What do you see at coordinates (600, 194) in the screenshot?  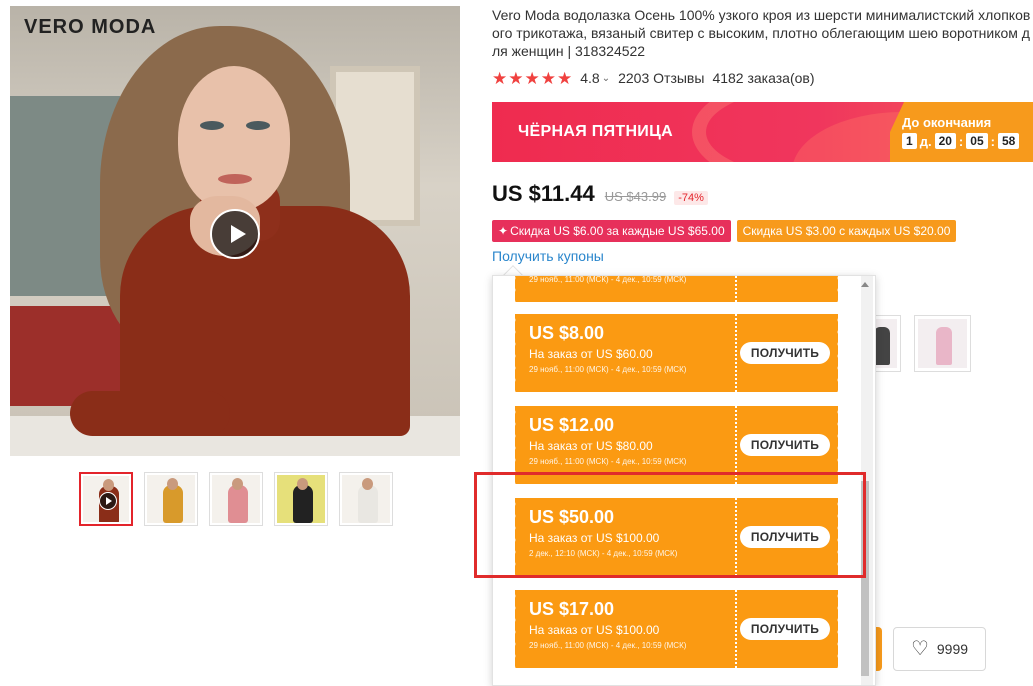 I see `price-row: US $11.44 US $43.99 -74%` at bounding box center [600, 194].